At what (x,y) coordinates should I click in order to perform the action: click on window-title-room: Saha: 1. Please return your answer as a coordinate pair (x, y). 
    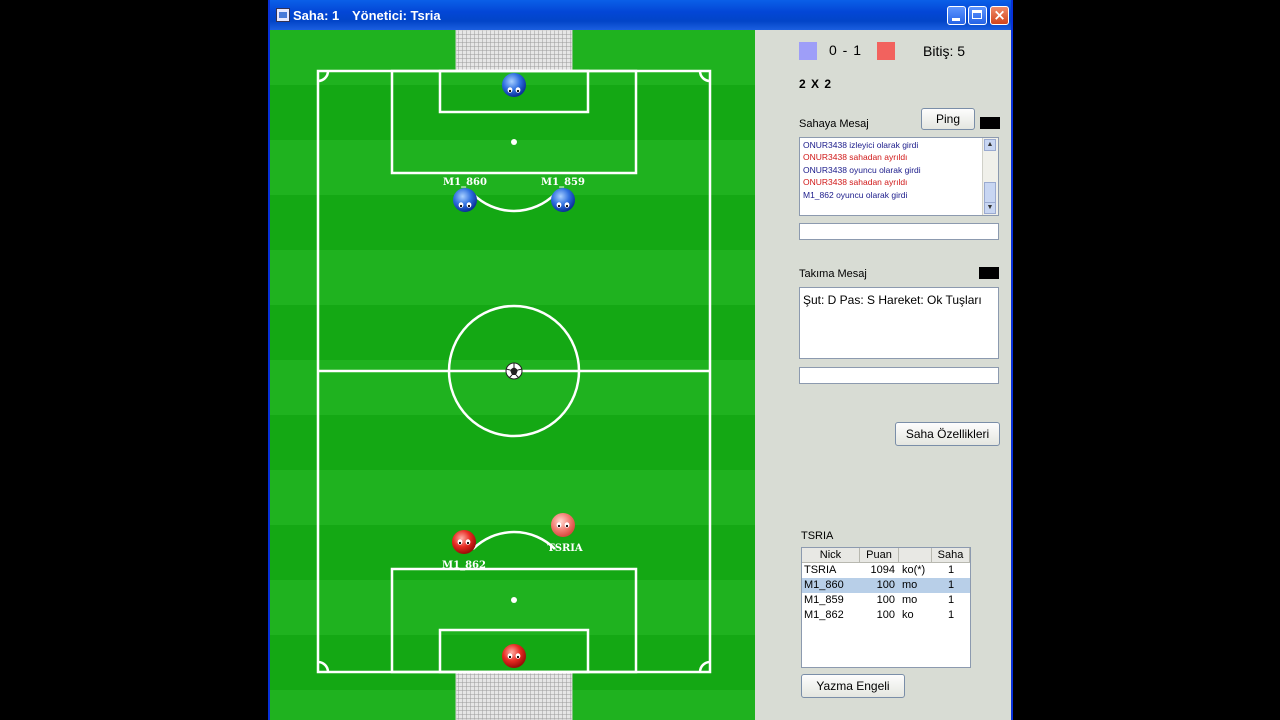
    Looking at the image, I should click on (316, 15).